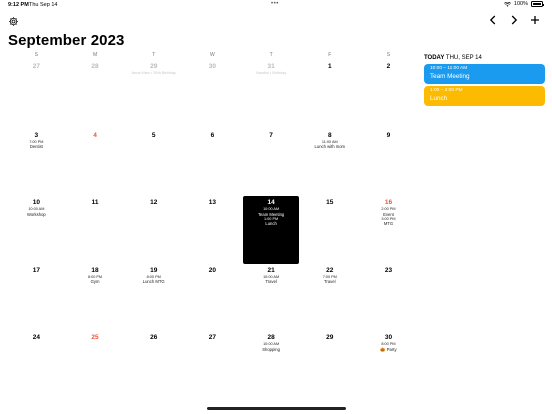 This screenshot has height=414, width=552. Describe the element at coordinates (36, 214) in the screenshot. I see `event-title: Workshop` at that location.